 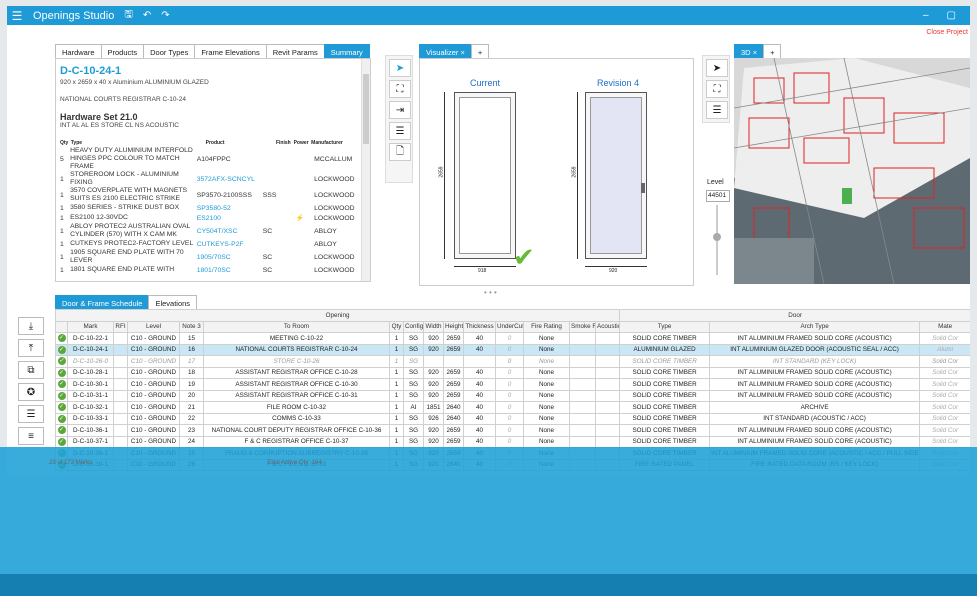 I want to click on zoom-extents-icon: ⛶, so click(x=400, y=89).